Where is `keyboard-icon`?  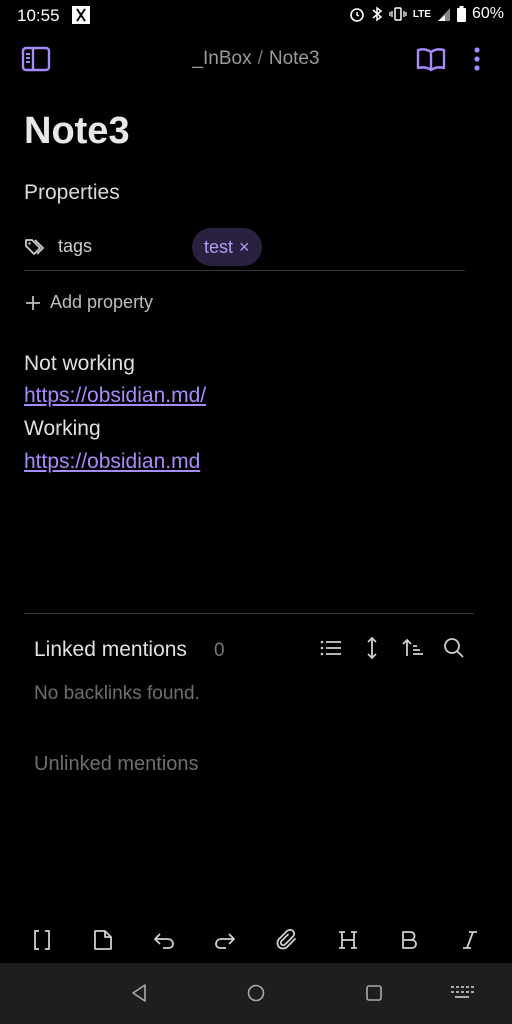
keyboard-icon is located at coordinates (462, 993).